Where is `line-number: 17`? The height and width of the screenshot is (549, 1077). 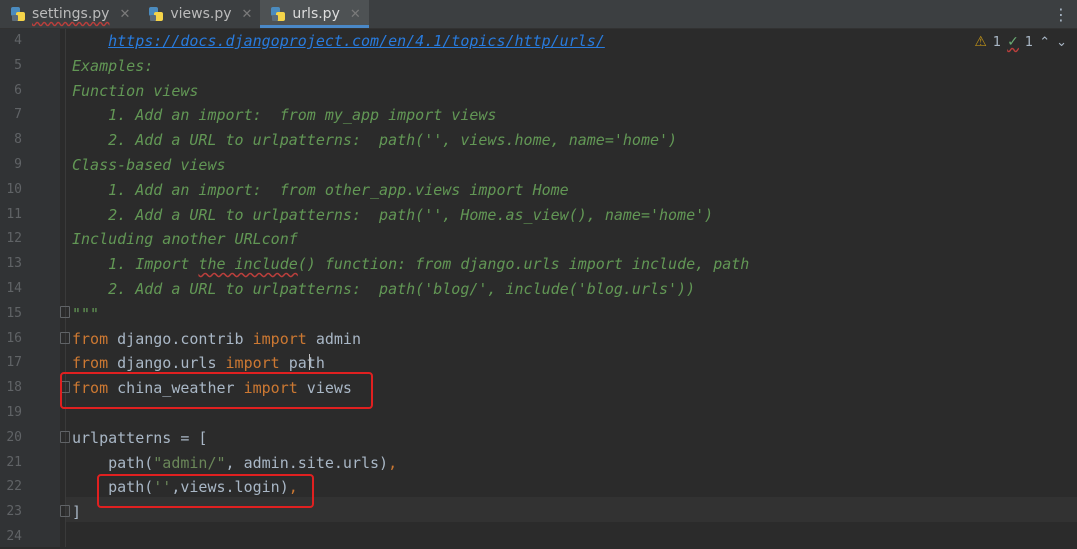 line-number: 17 is located at coordinates (14, 363).